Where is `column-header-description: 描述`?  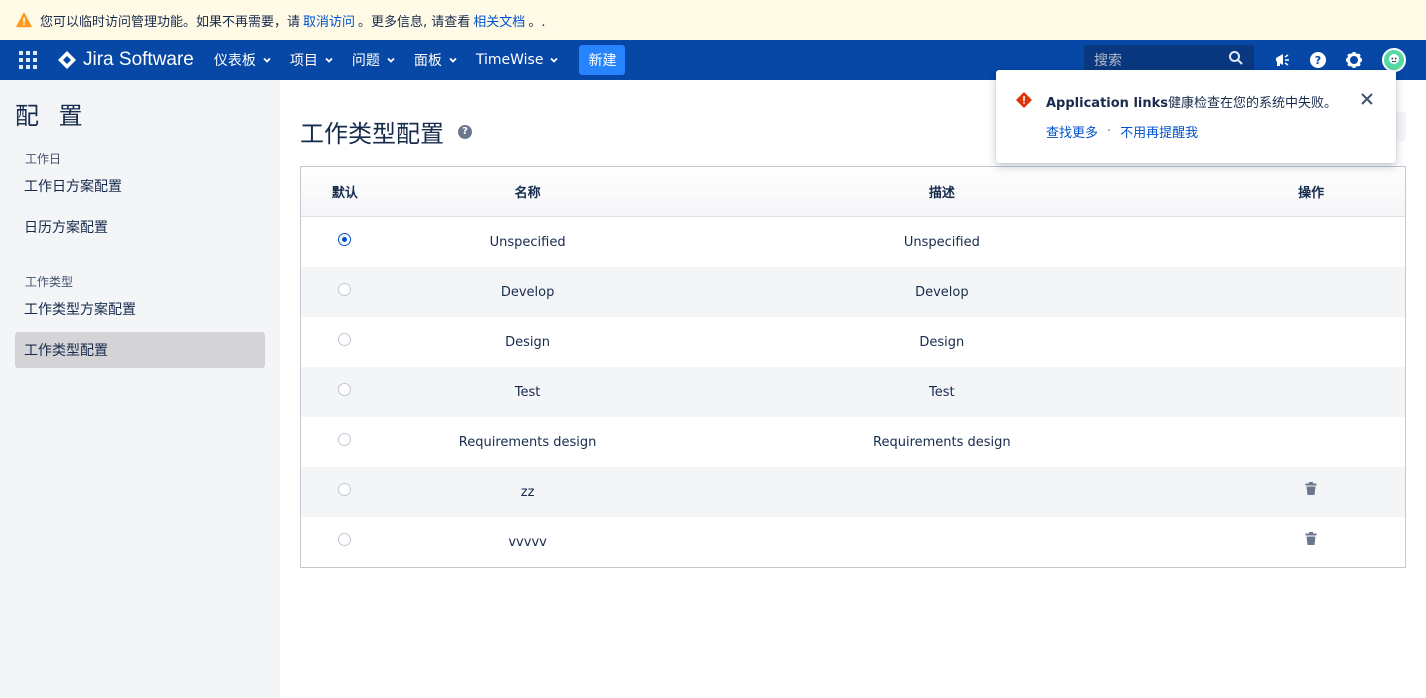 column-header-description: 描述 is located at coordinates (941, 193).